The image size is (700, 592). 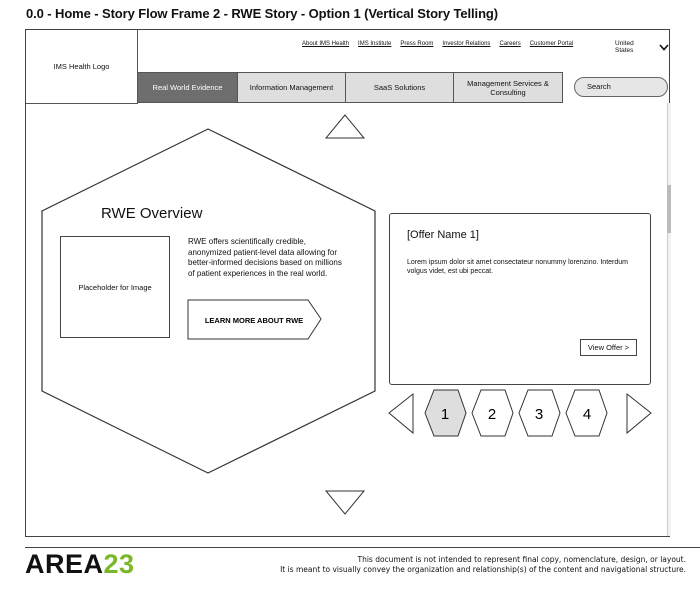 I want to click on learn-more-label: LEARN MORE ABOUT RWE, so click(x=254, y=320).